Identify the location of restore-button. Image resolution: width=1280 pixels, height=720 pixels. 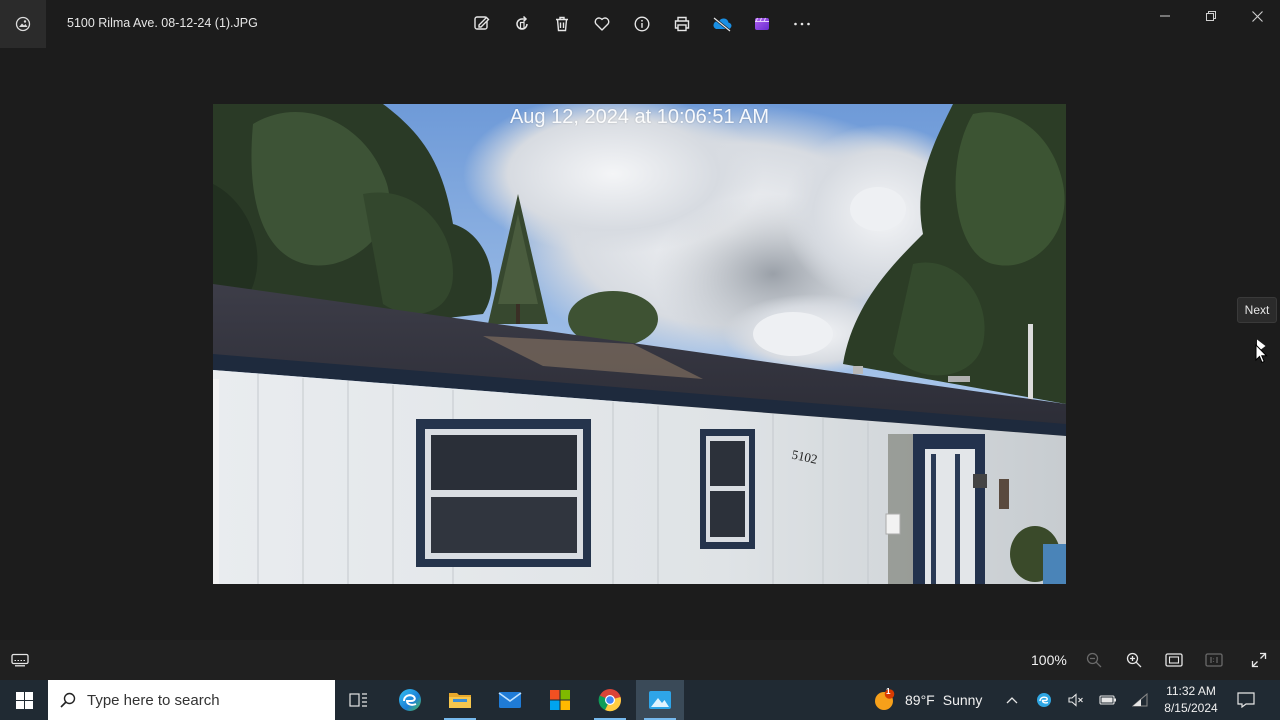
(1211, 16).